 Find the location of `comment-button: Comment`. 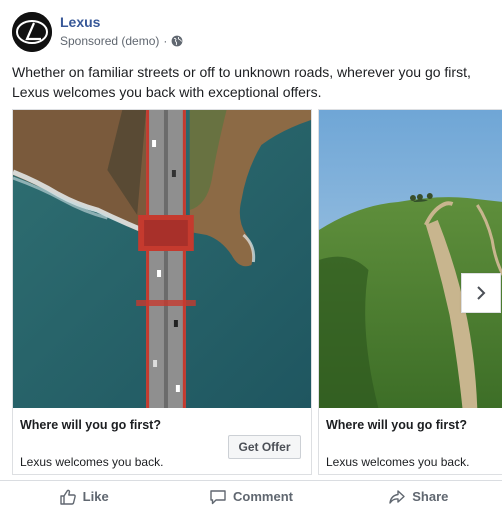

comment-button: Comment is located at coordinates (250, 496).